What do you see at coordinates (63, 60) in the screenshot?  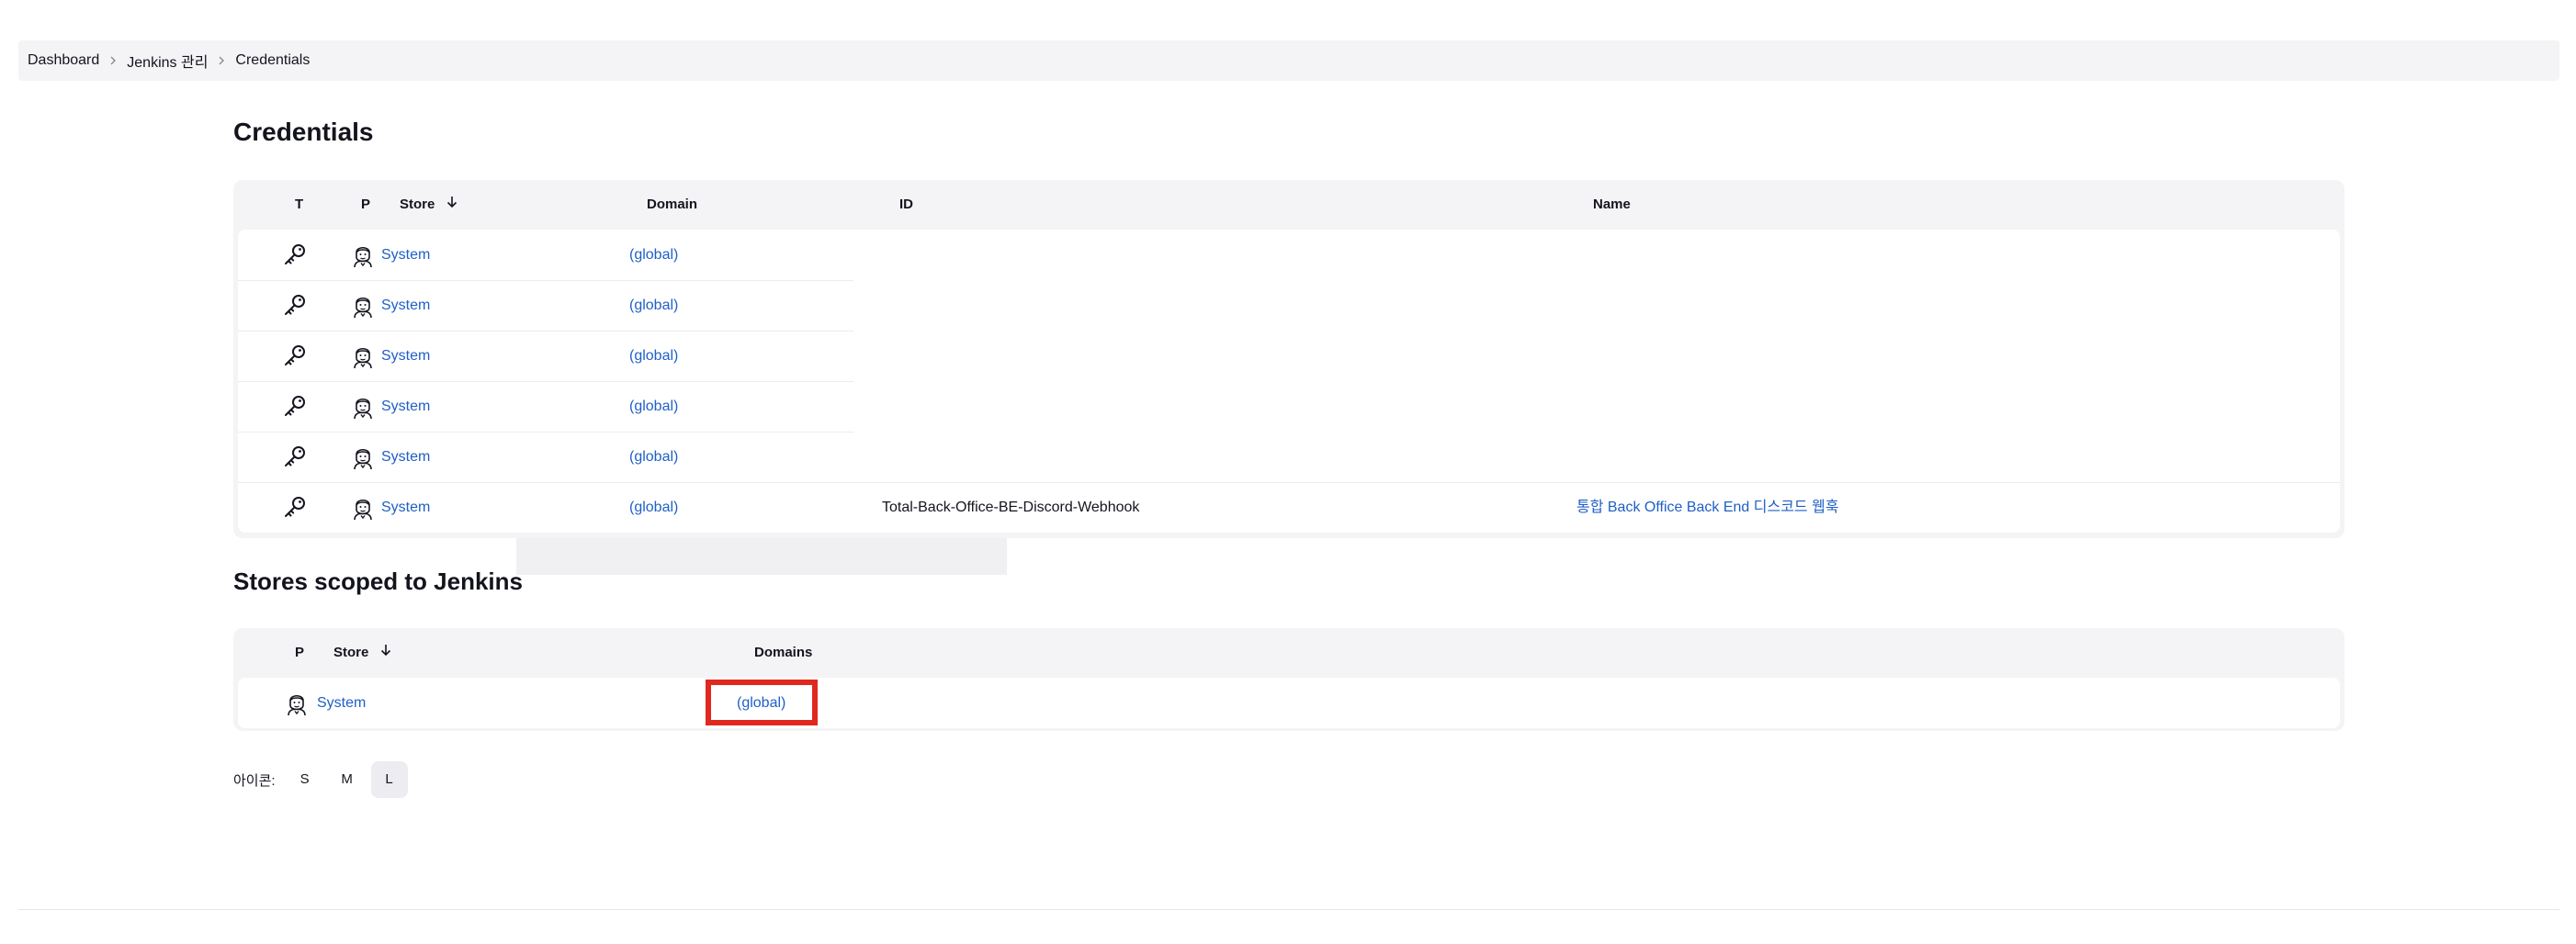 I see `breadcrumb-dashboard: Dashboard` at bounding box center [63, 60].